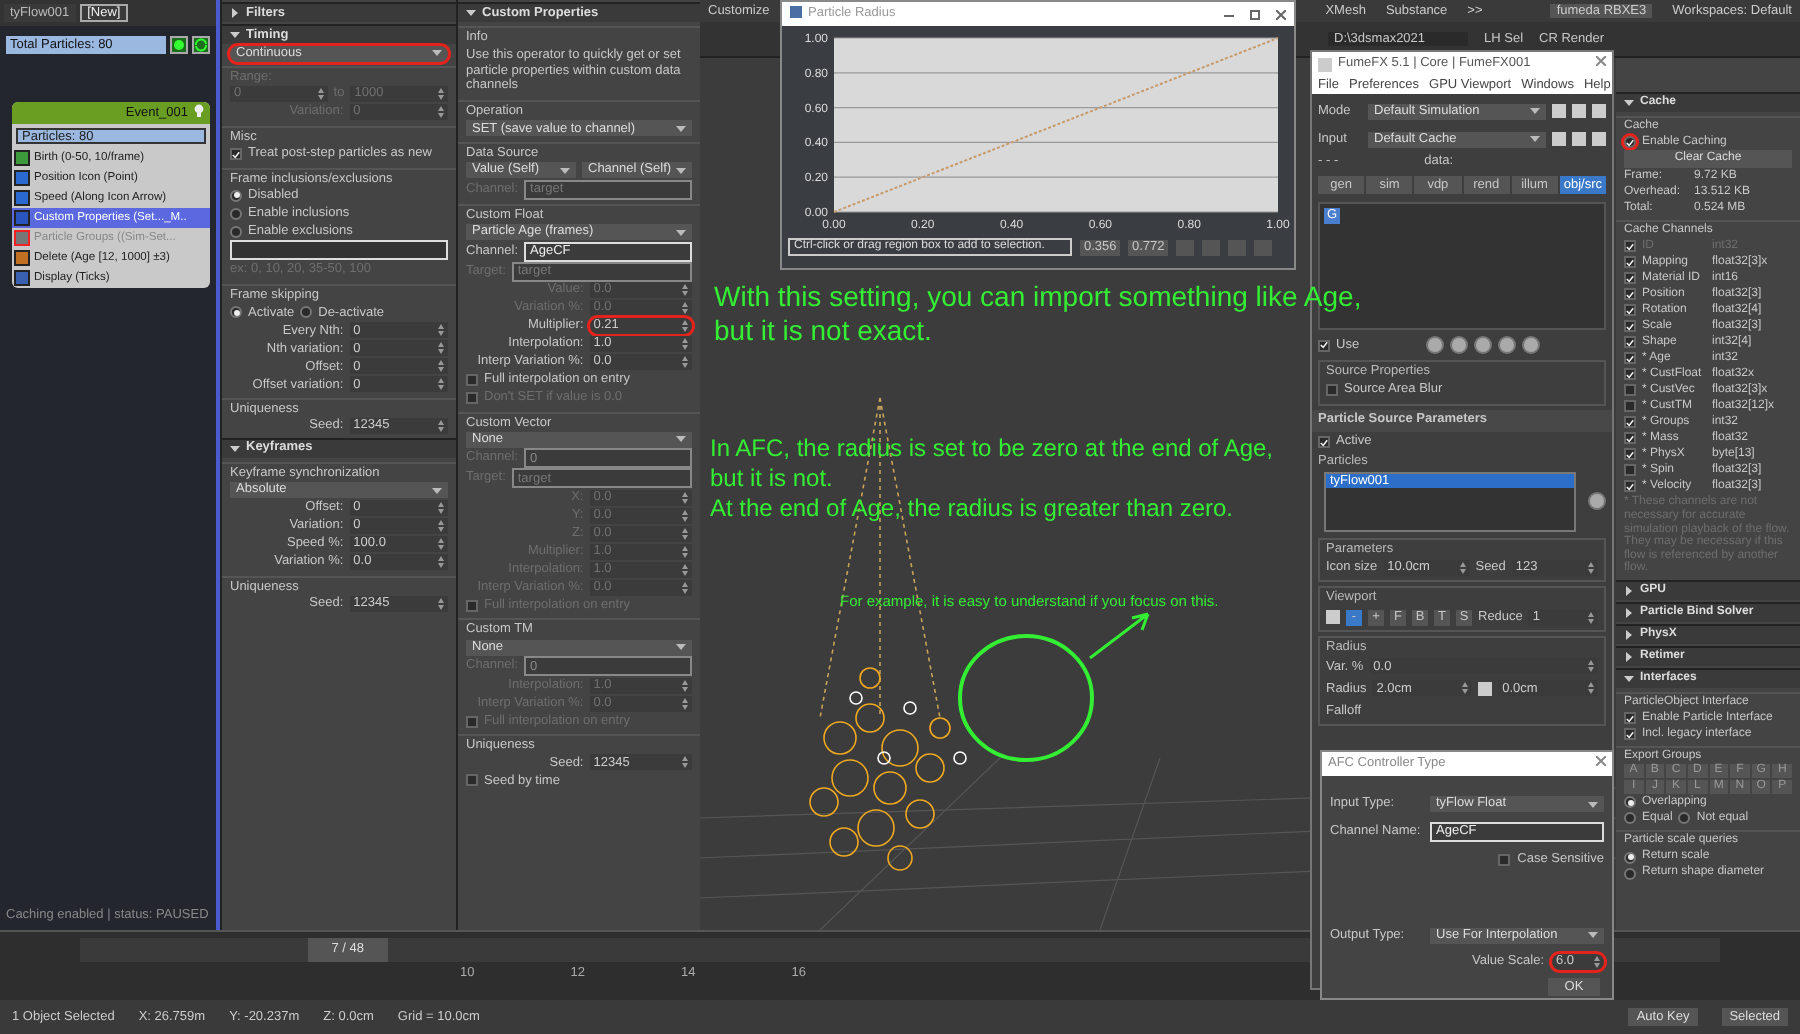 This screenshot has height=1034, width=1800. I want to click on window-icon, so click(796, 14).